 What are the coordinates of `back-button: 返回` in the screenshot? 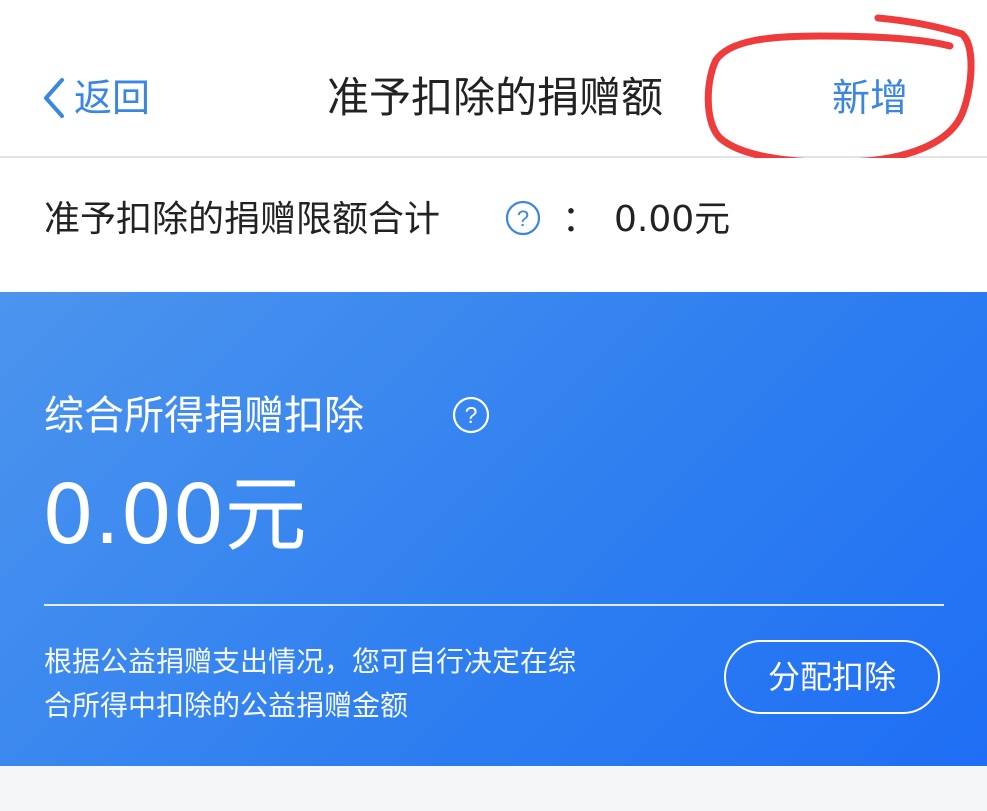 It's located at (95, 98).